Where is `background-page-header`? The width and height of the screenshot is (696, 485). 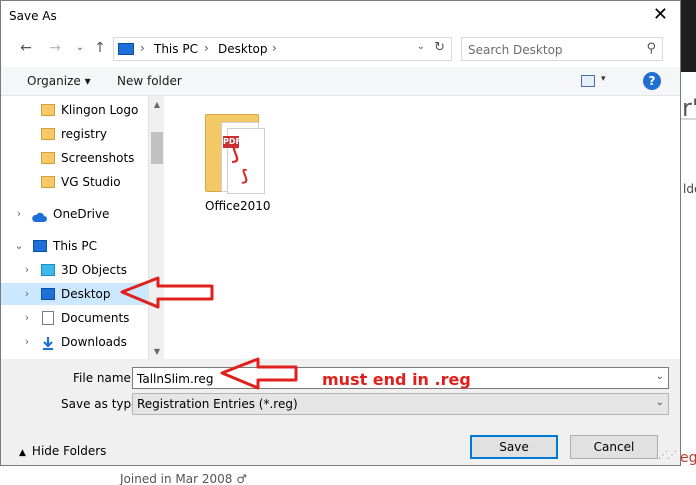 background-page-header is located at coordinates (688, 36).